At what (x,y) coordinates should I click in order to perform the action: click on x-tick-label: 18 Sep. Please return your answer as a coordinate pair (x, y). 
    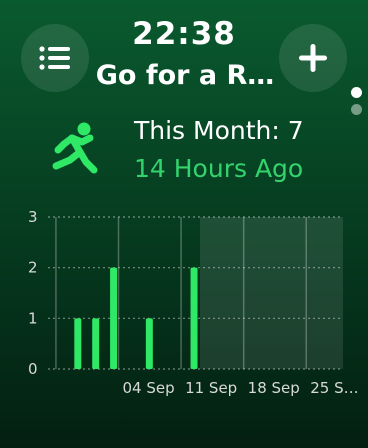
    Looking at the image, I should click on (274, 388).